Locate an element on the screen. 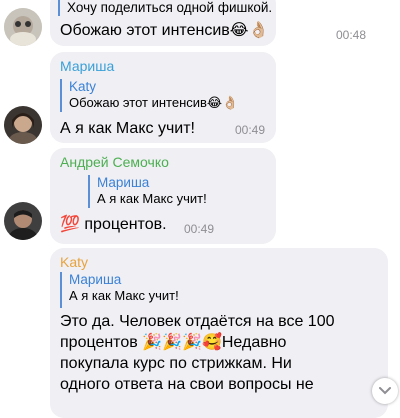  message-text: Обожаю этот интенсив😂👌🏼 is located at coordinates (164, 30).